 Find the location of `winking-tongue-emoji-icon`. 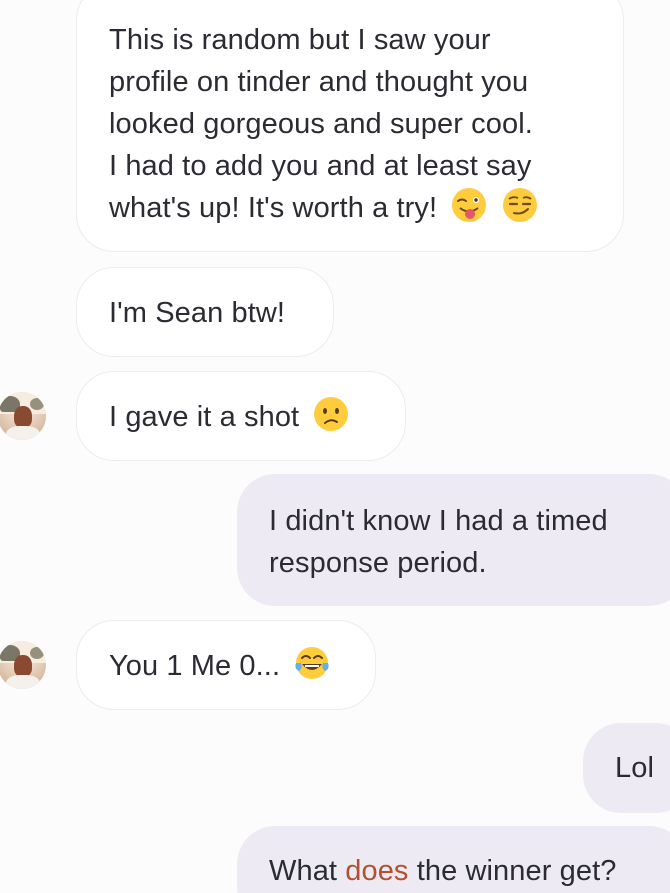

winking-tongue-emoji-icon is located at coordinates (469, 205).